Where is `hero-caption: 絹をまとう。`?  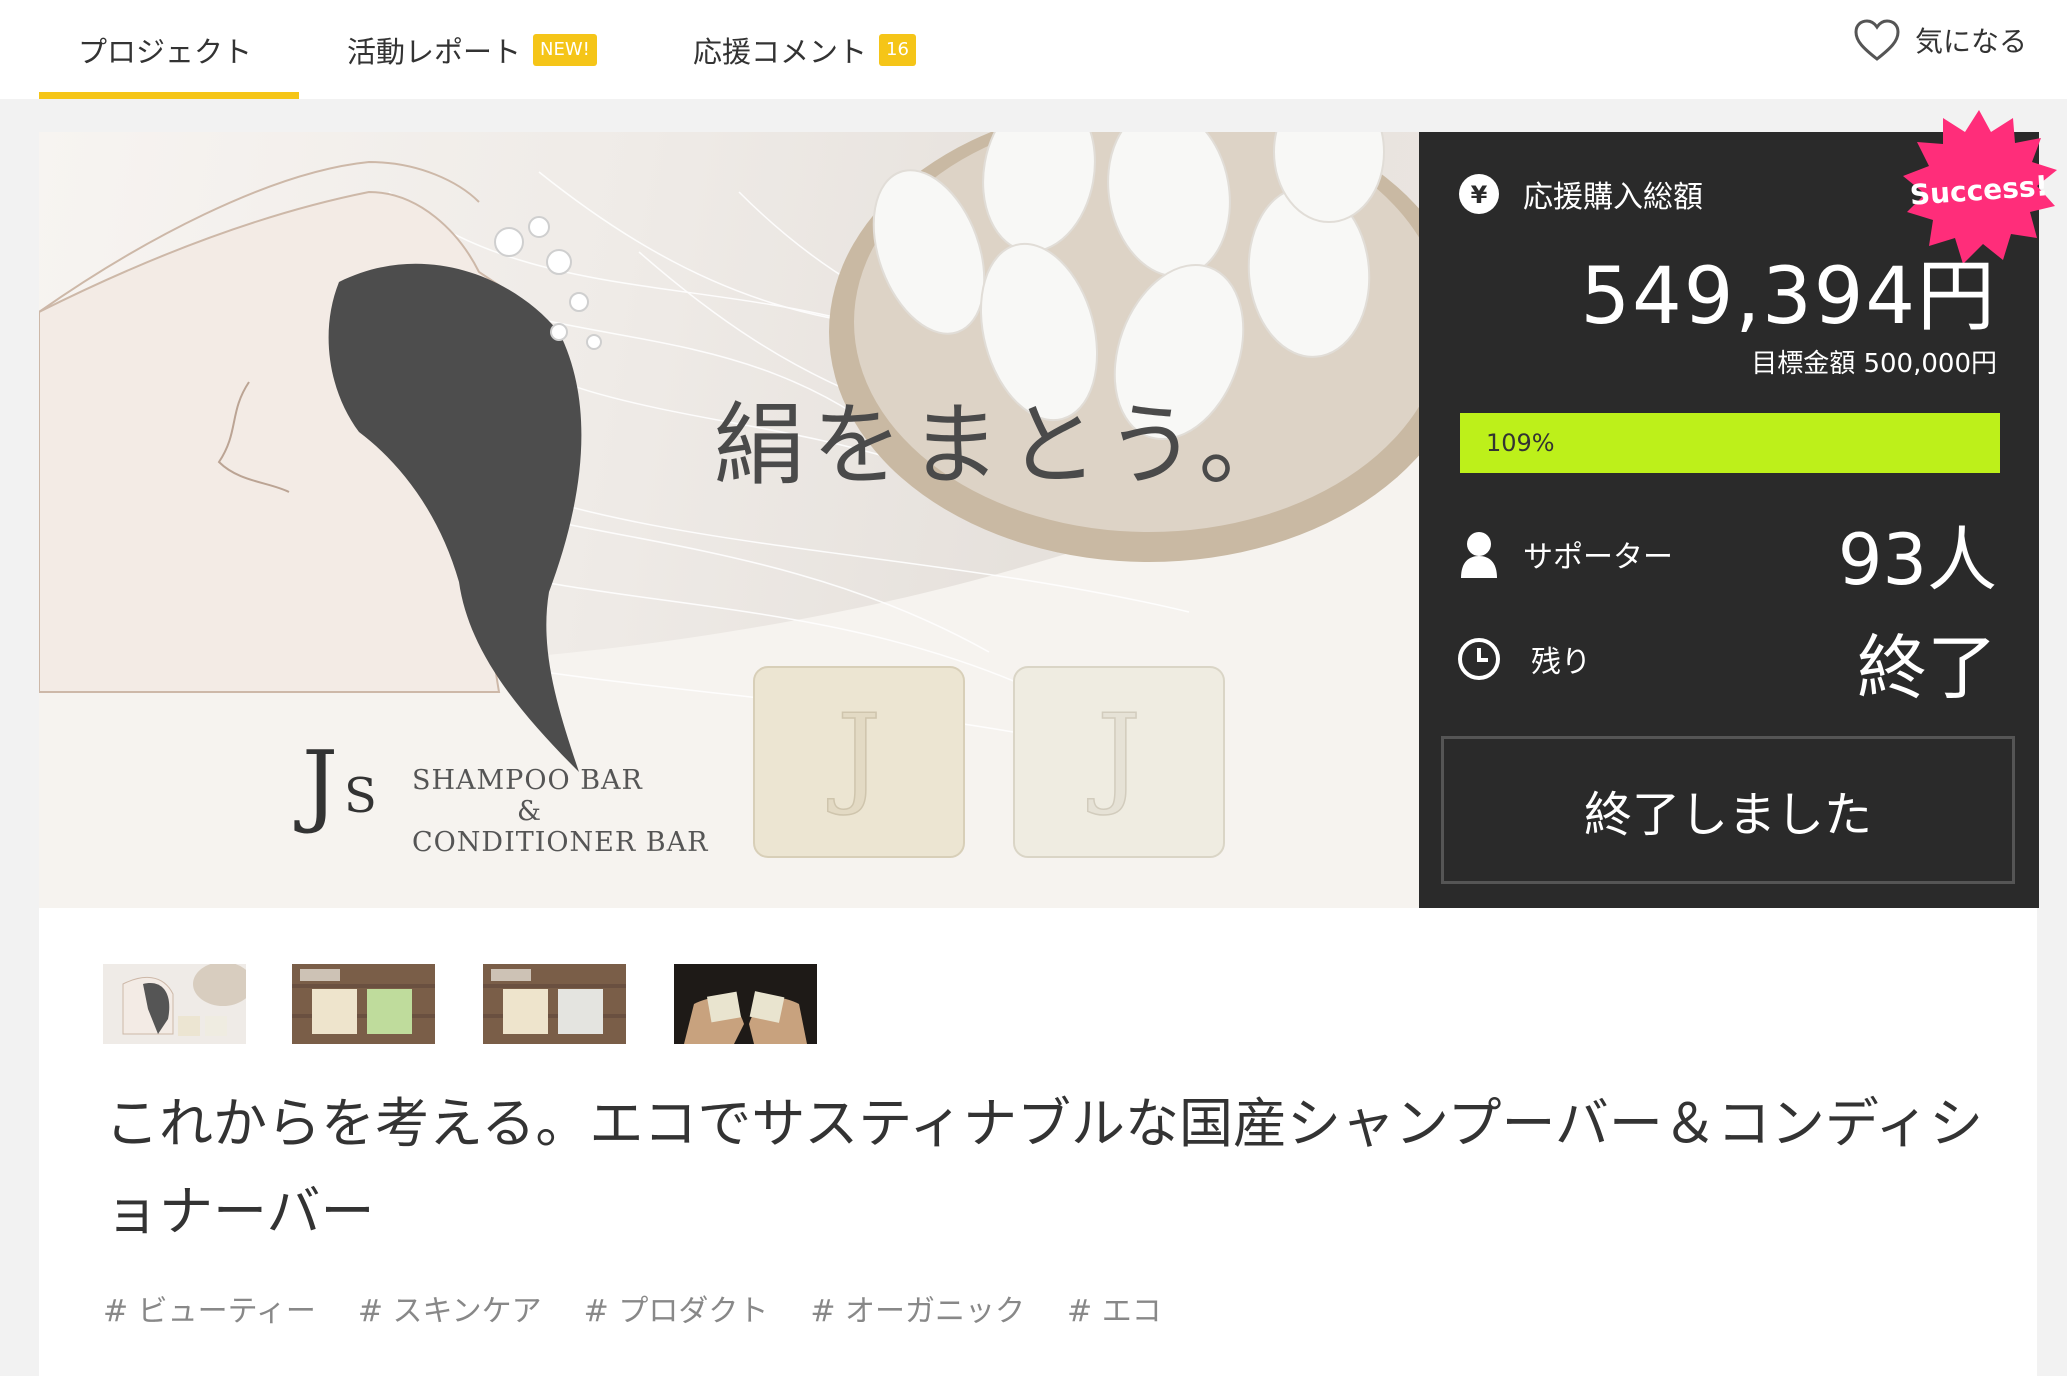
hero-caption: 絹をまとう。 is located at coordinates (1005, 445).